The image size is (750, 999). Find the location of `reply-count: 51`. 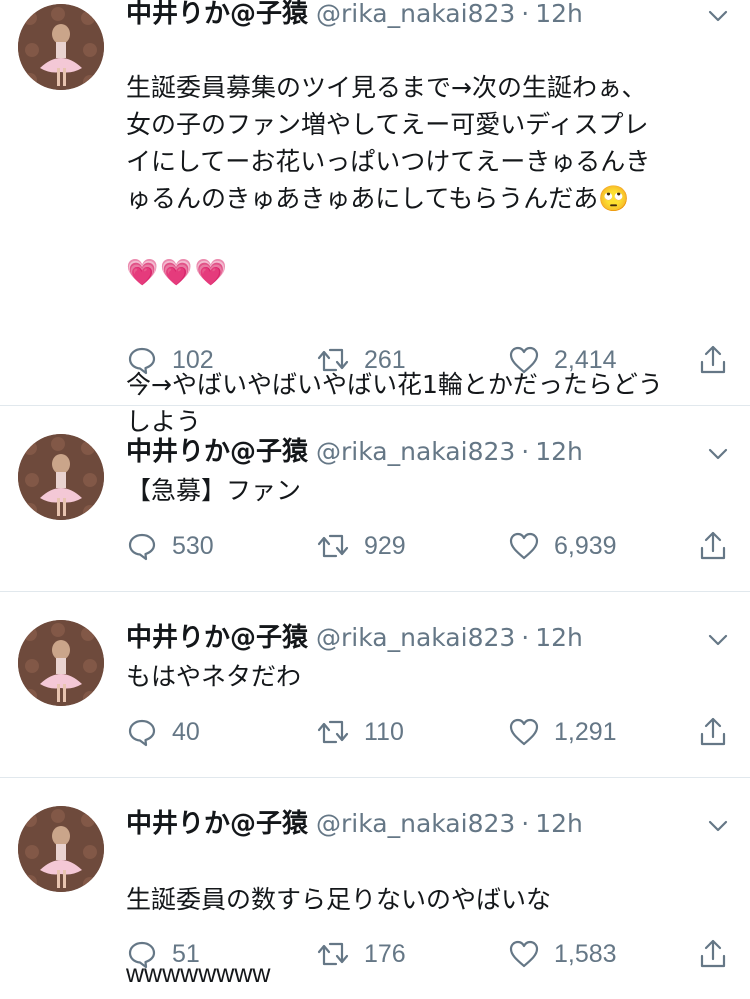

reply-count: 51 is located at coordinates (186, 953).